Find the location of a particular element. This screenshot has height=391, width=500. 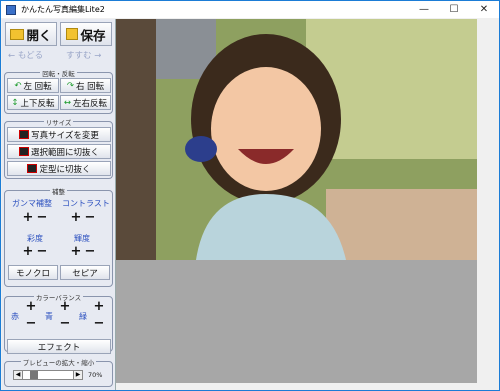

crop-selection-button: 選択範囲に切抜く is located at coordinates (59, 151).